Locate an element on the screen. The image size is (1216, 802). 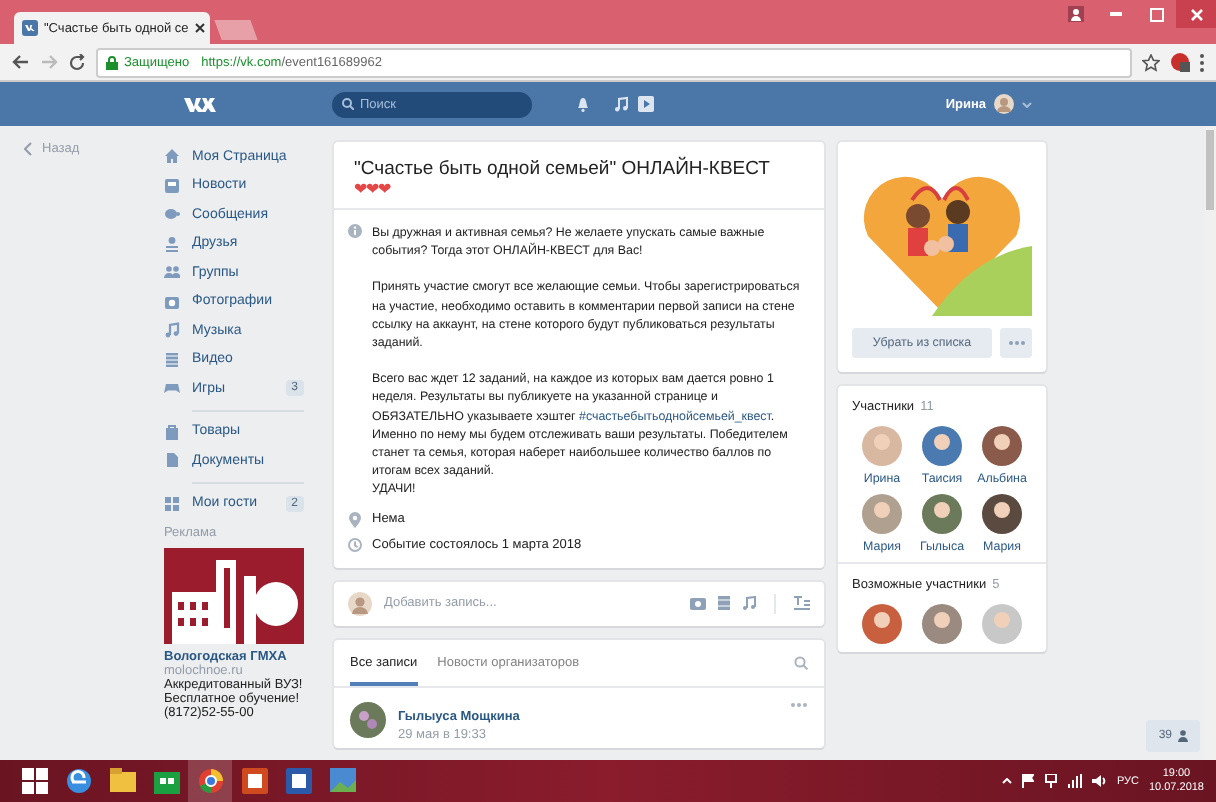
bag-icon is located at coordinates (172, 431).